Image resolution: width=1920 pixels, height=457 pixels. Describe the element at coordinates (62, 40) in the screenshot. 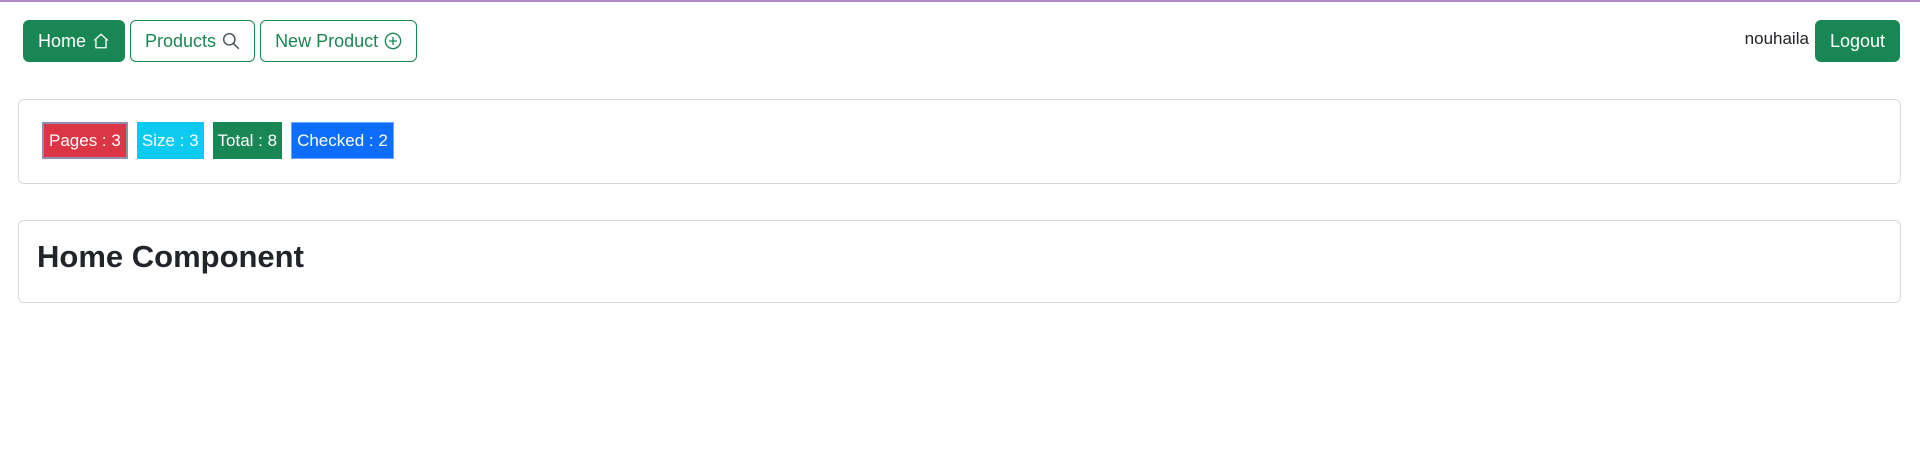

I see `home-button-label: Home` at that location.